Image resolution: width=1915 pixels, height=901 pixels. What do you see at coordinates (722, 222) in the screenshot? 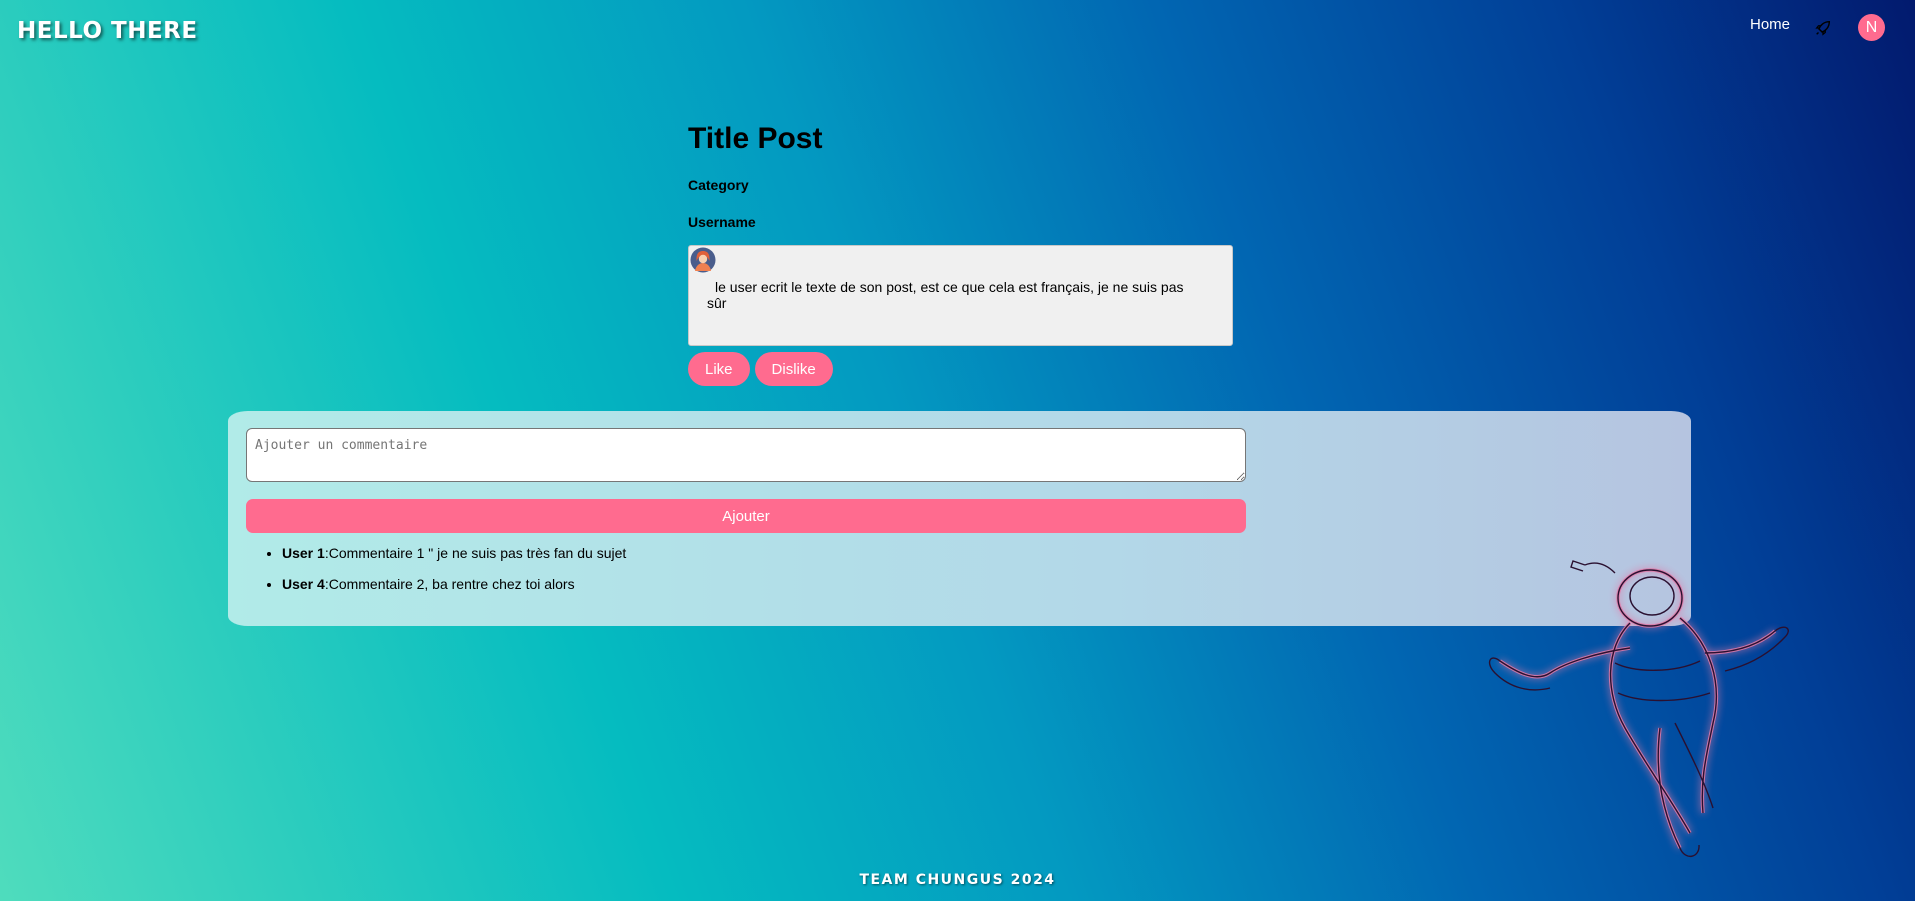
I see `post-username: Username` at bounding box center [722, 222].